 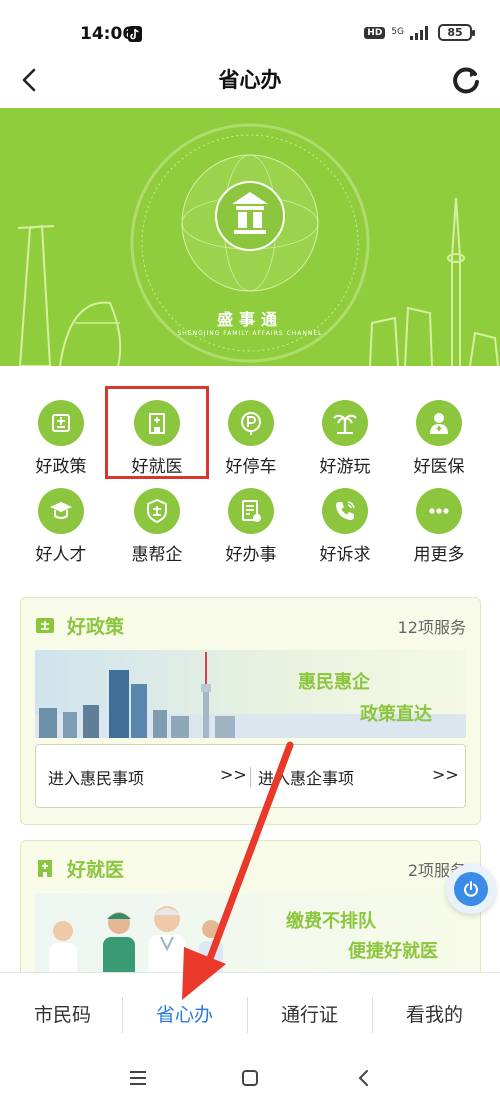 I want to click on service-label: 好人才, so click(x=61, y=555).